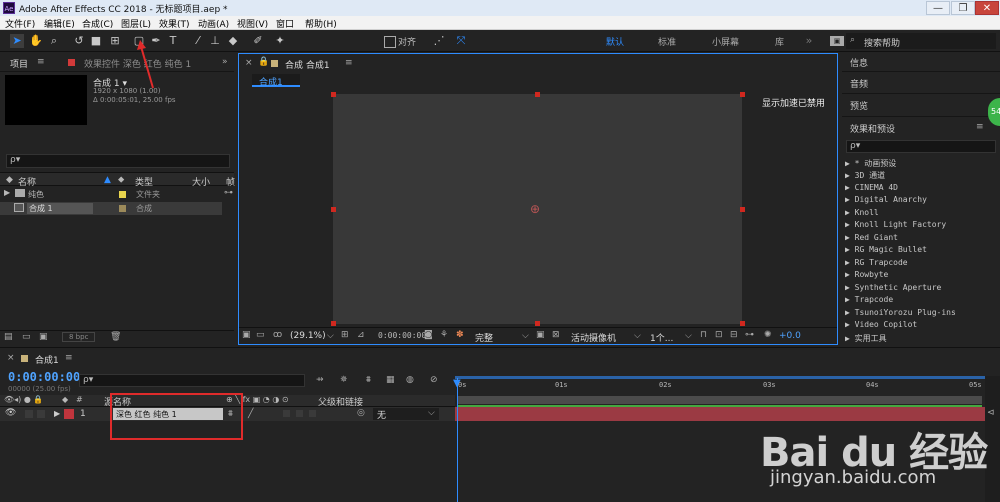 Image resolution: width=1000 pixels, height=502 pixels. Describe the element at coordinates (115, 337) in the screenshot. I see `delete-icon: 🗑` at that location.